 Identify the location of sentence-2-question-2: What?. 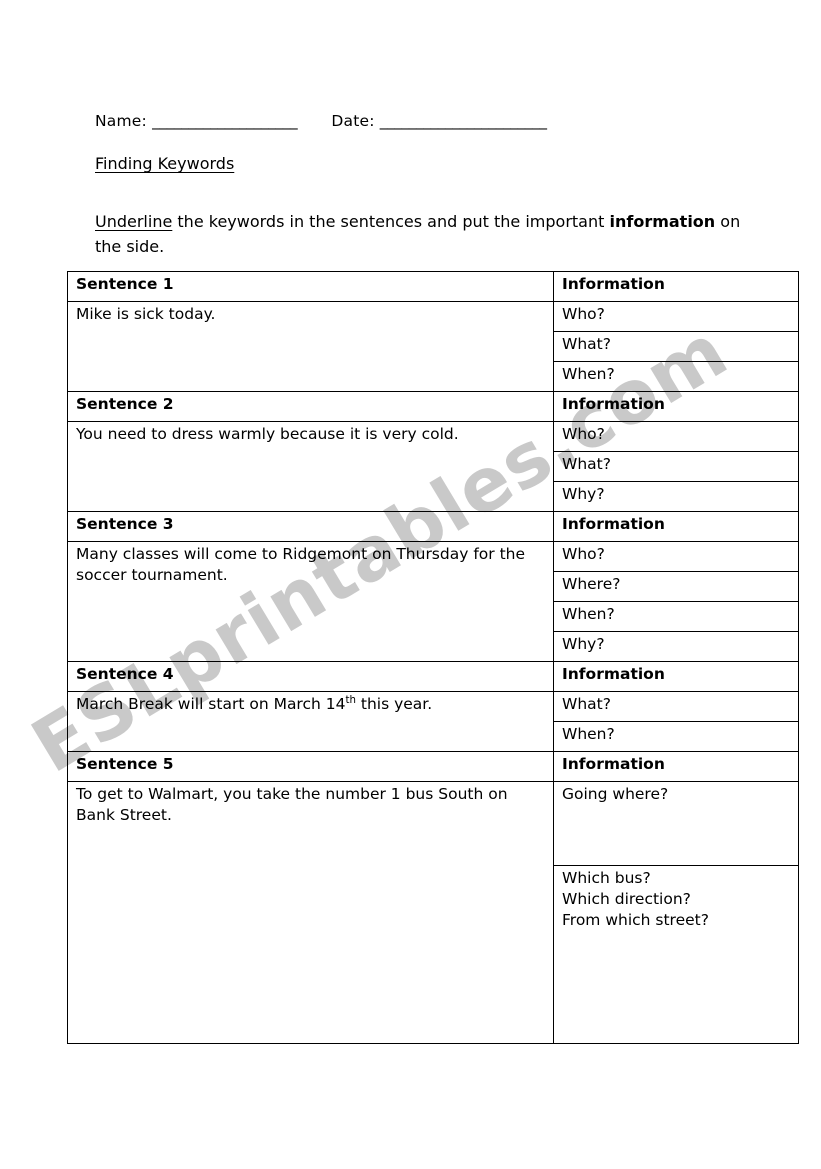
(676, 466).